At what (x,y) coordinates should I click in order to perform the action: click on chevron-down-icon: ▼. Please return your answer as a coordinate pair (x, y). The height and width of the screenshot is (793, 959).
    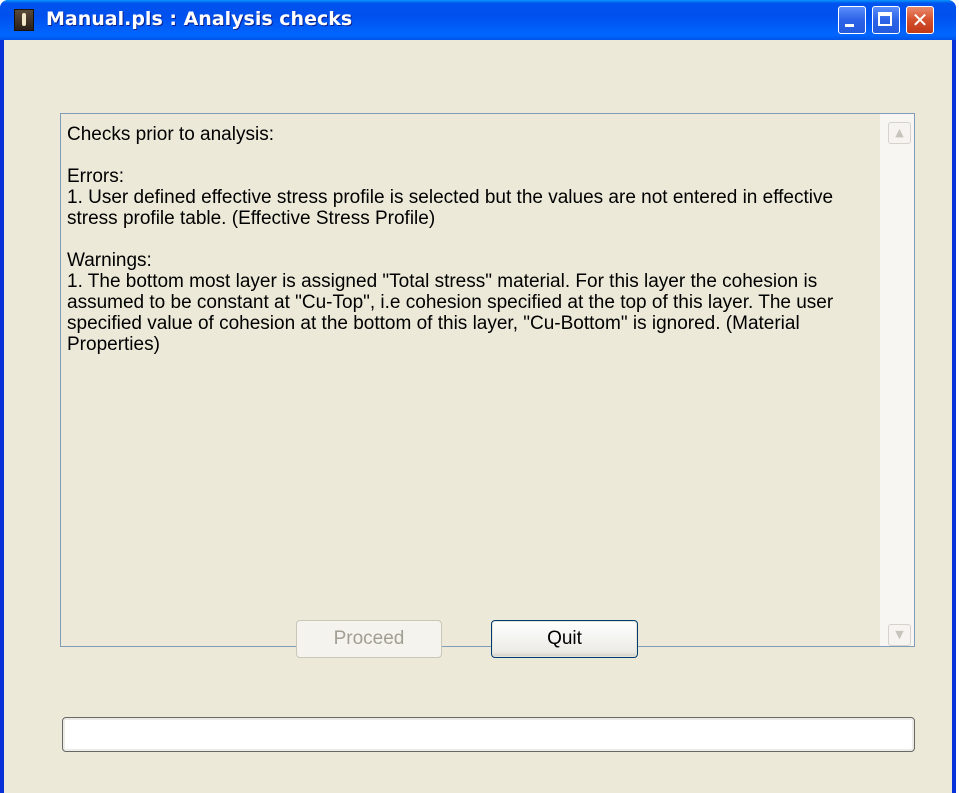
    Looking at the image, I should click on (899, 634).